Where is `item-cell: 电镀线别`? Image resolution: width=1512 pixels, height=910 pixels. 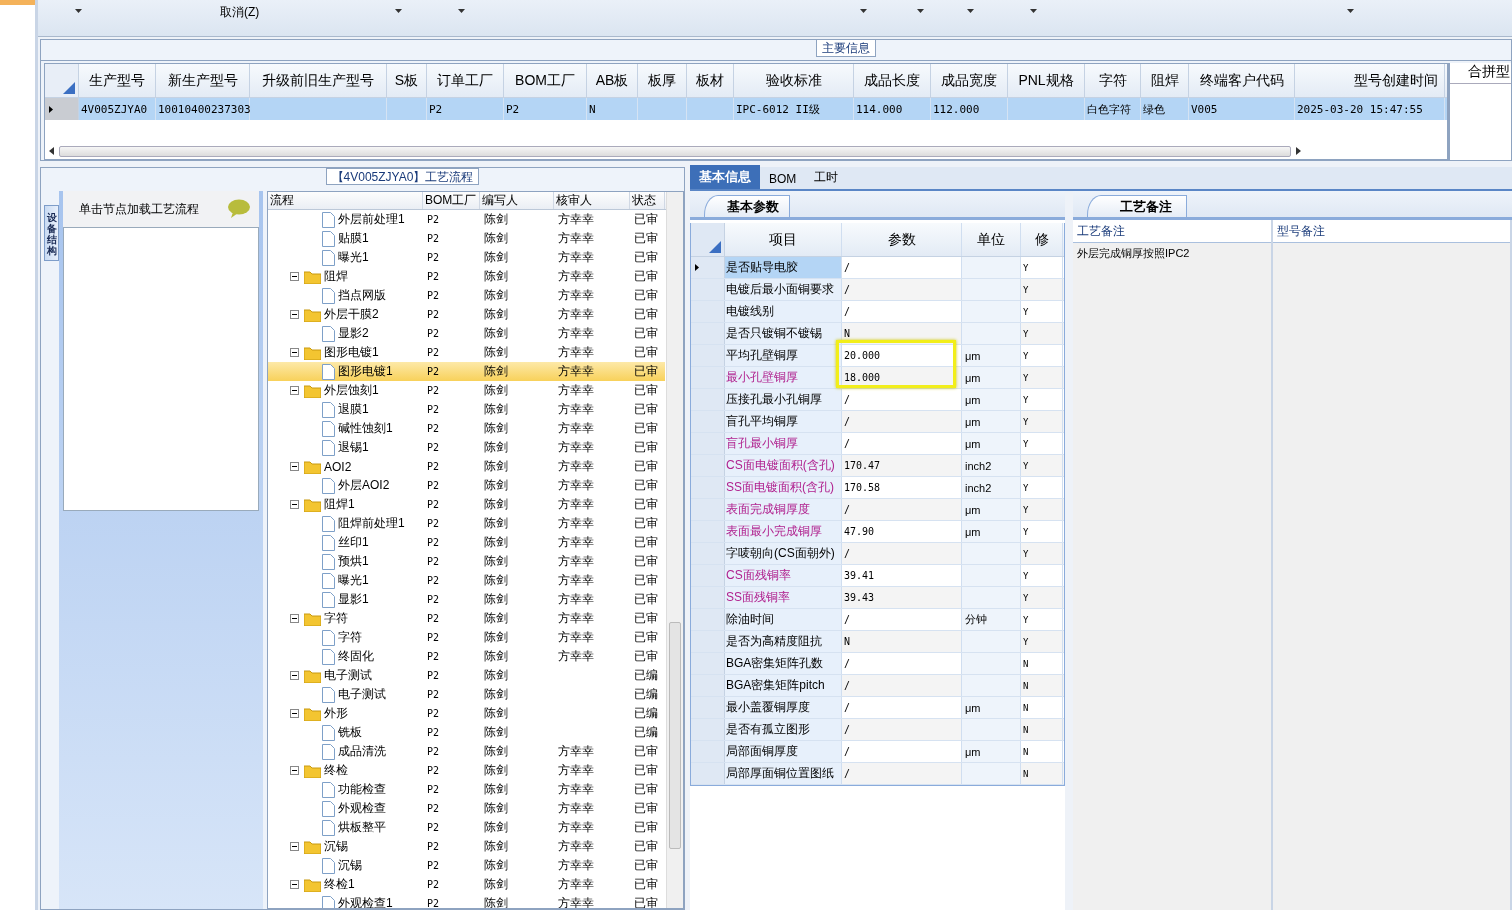 item-cell: 电镀线别 is located at coordinates (783, 311).